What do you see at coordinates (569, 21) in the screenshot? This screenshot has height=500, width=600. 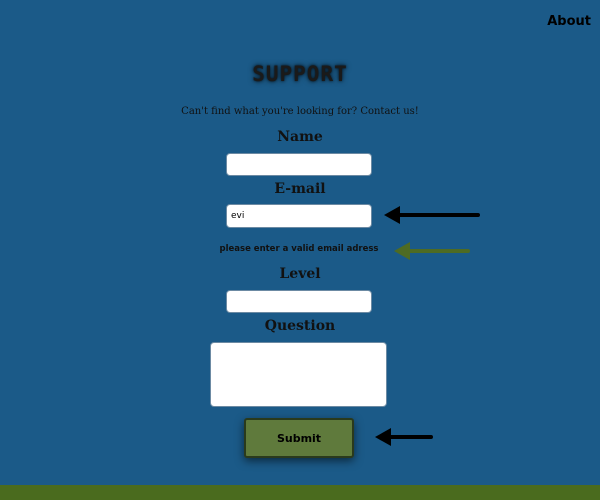 I see `about-link: About` at bounding box center [569, 21].